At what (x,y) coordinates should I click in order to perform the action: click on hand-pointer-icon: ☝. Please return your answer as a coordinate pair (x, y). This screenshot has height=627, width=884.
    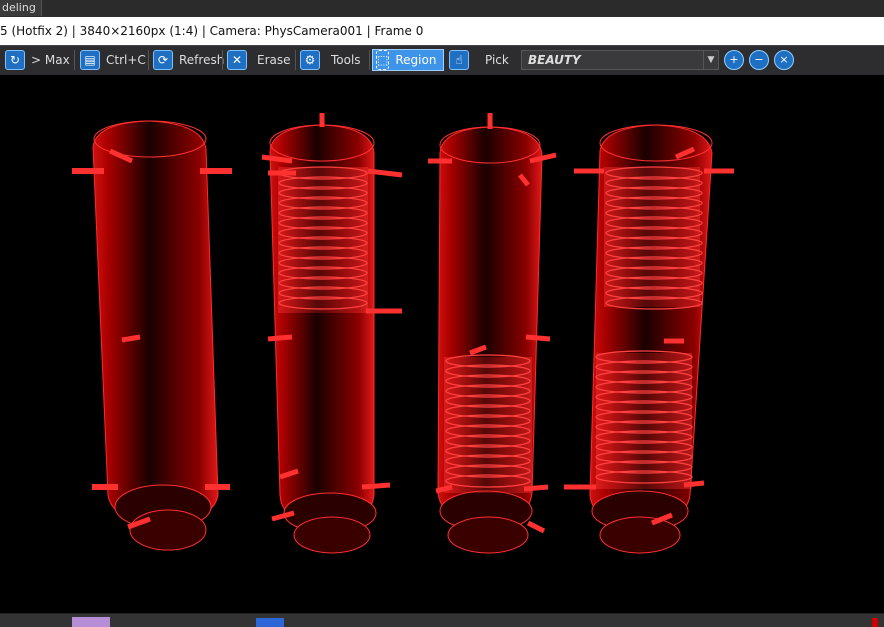
    Looking at the image, I should click on (459, 60).